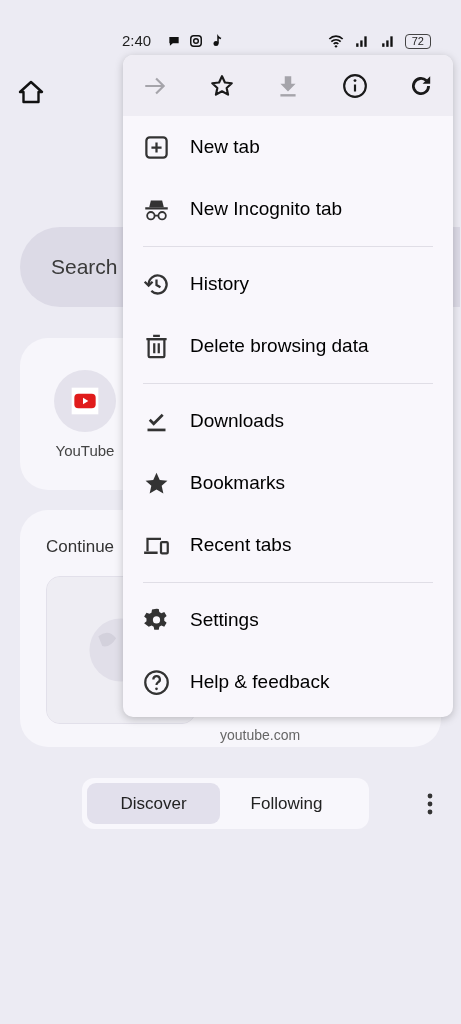  I want to click on menu-item: Delete browsing data, so click(288, 346).